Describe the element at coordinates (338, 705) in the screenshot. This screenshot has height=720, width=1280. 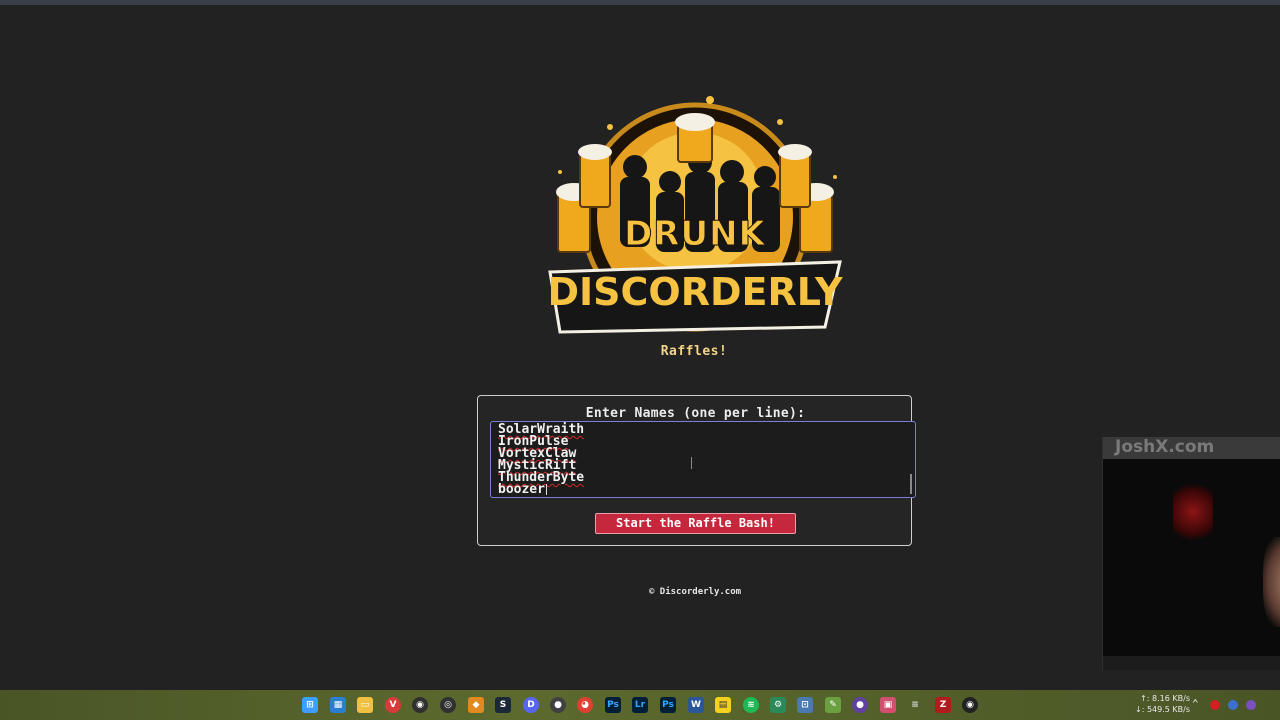
I see `widgets-icon: ▦` at that location.